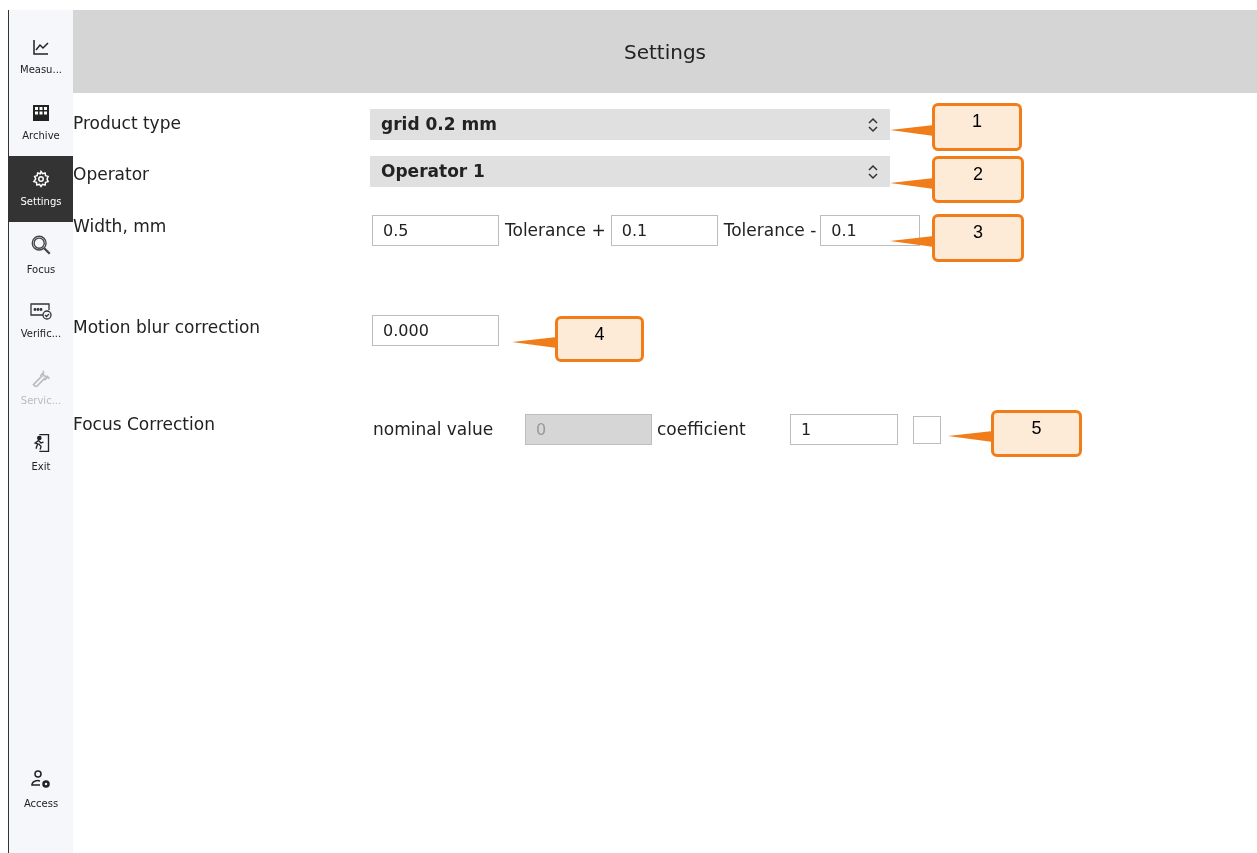 The image size is (1257, 853). I want to click on field-label: Motion blur correction, so click(167, 327).